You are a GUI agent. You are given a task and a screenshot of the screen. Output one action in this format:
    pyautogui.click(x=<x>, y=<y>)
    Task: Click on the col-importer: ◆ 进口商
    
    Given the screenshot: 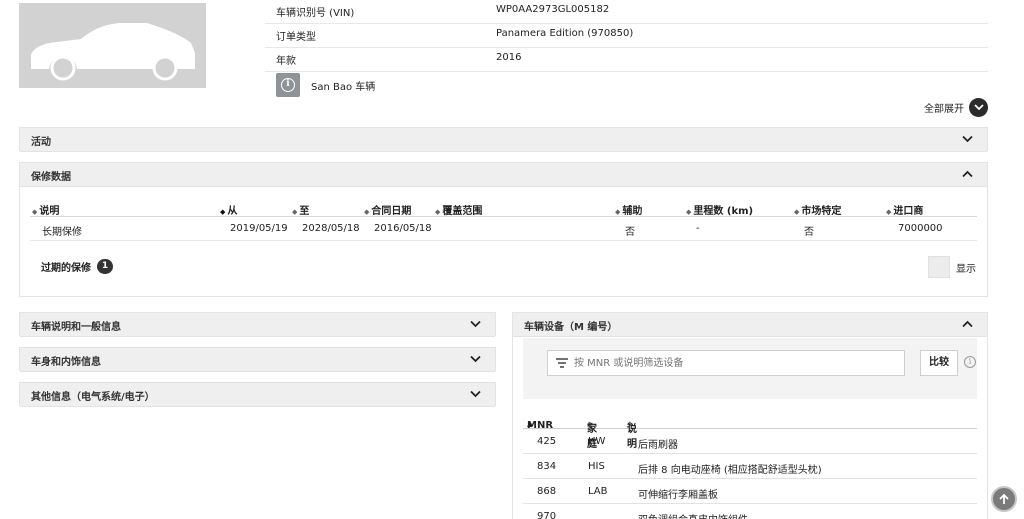 What is the action you would take?
    pyautogui.click(x=904, y=209)
    